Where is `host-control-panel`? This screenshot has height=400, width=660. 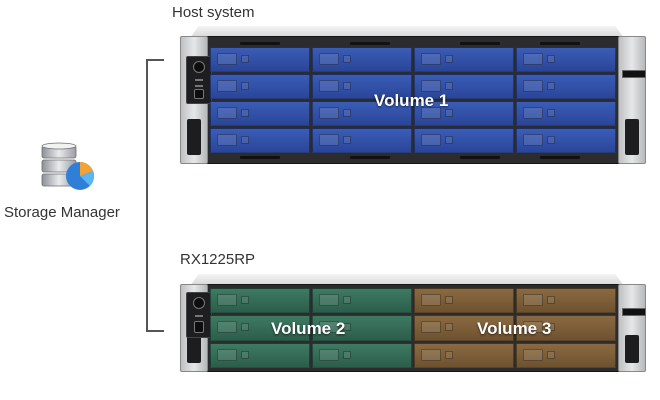
host-control-panel is located at coordinates (199, 80).